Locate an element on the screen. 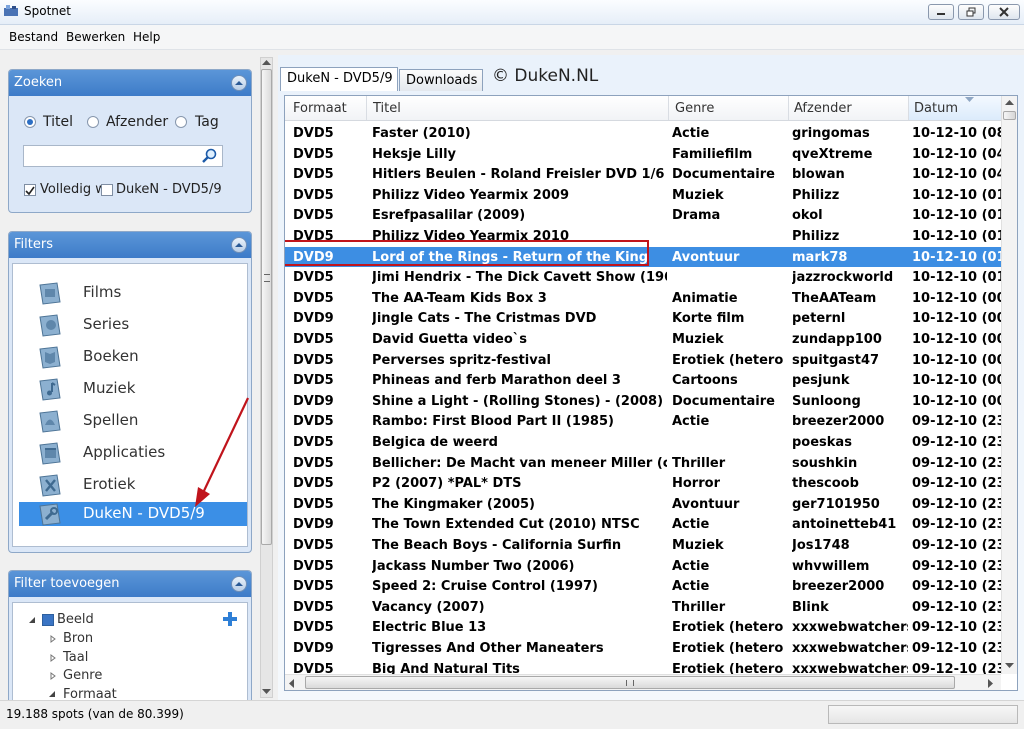 This screenshot has width=1024, height=729. cell-titel: Faster (2010) is located at coordinates (421, 133).